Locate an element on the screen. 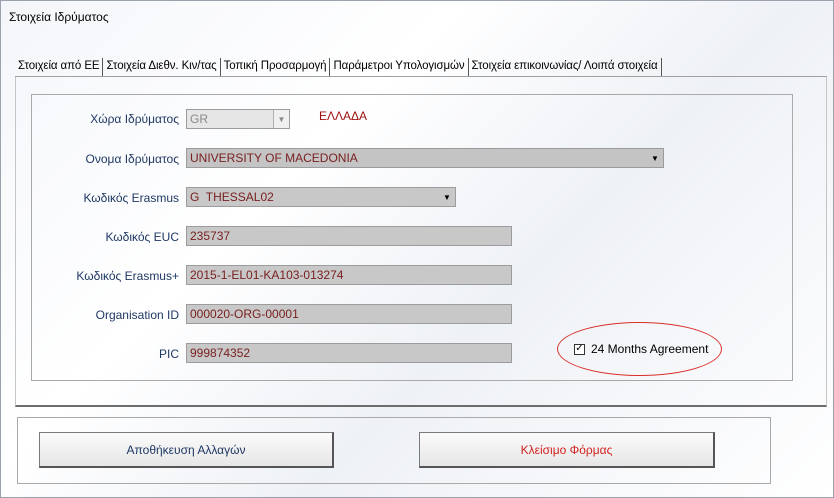 This screenshot has width=834, height=498. tab-local-customization: Τοπική Προσαρμογή is located at coordinates (276, 67).